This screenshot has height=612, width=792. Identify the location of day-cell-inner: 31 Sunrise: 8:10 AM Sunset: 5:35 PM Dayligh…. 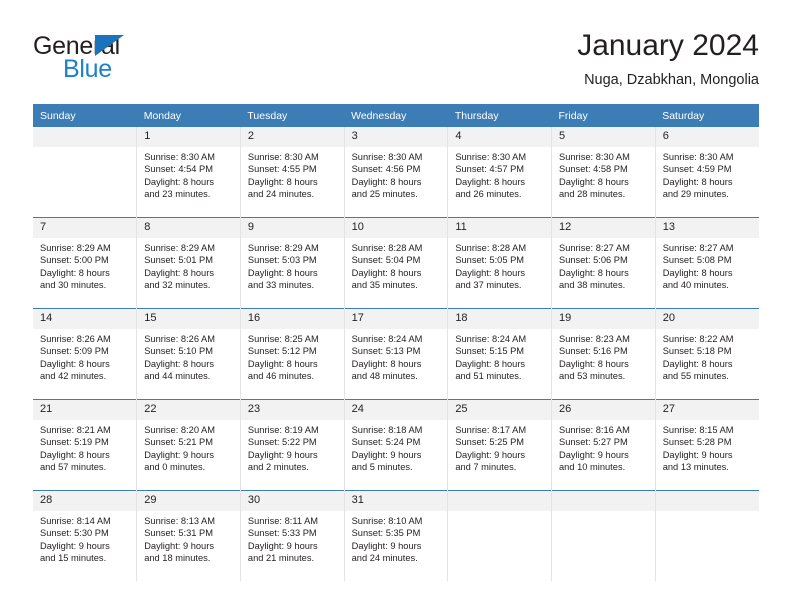
(396, 536).